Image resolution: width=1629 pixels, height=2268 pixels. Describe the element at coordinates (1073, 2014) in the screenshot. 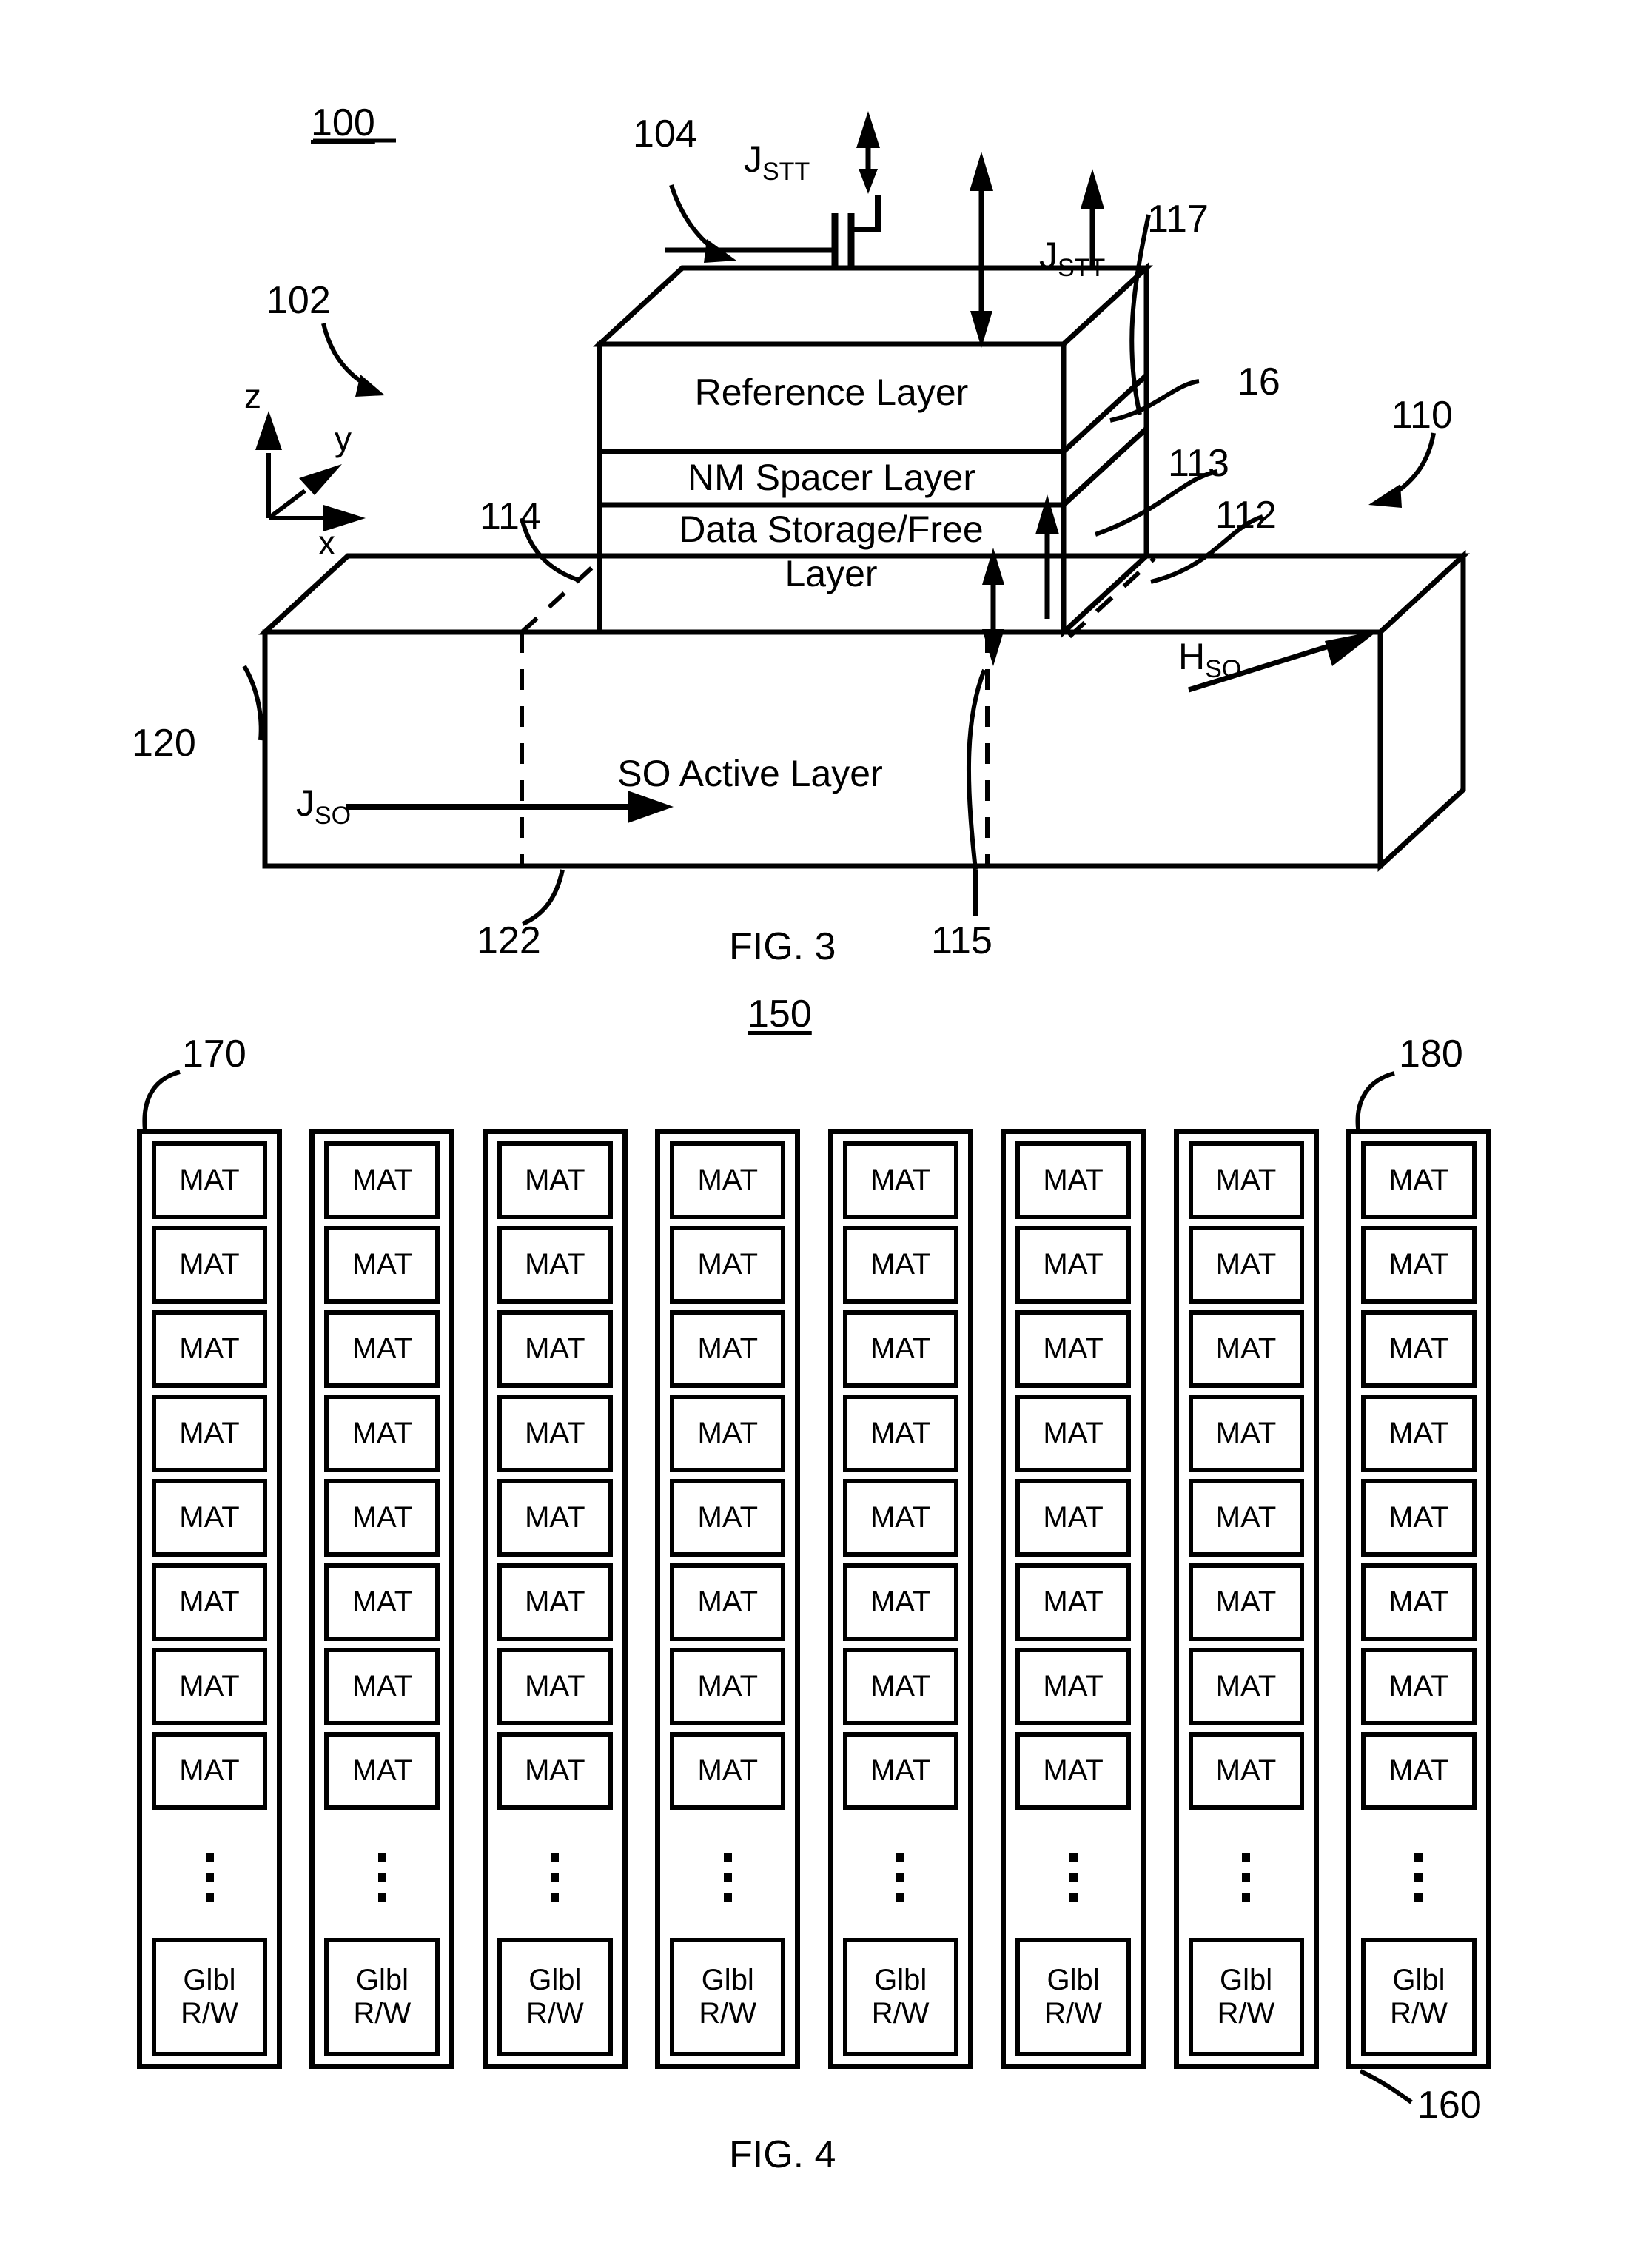

I see `global-read-write-label-line2: R/W` at that location.